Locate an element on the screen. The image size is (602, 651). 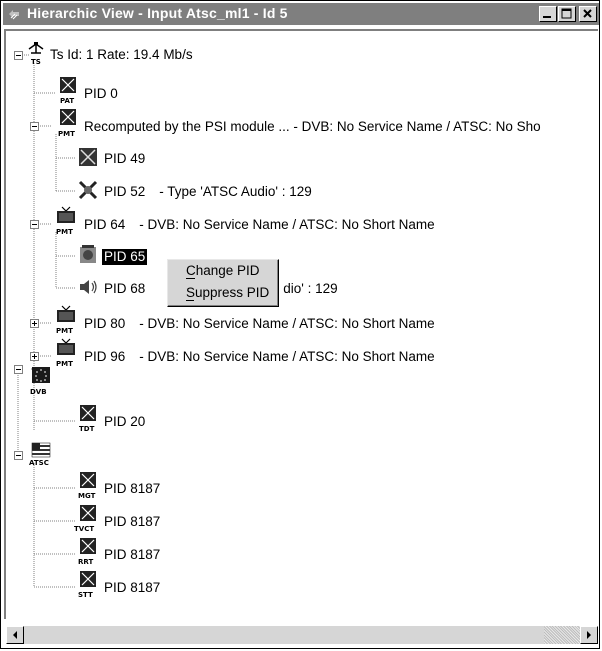
change-pid-label: Change PID is located at coordinates (223, 270).